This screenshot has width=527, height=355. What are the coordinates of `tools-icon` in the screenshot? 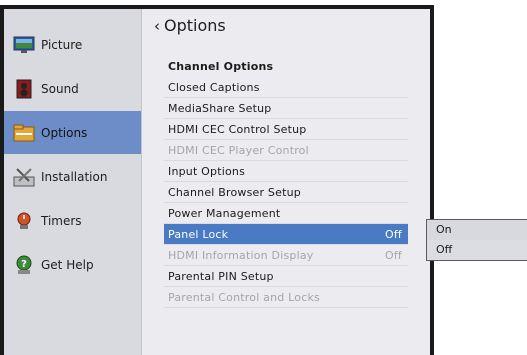 It's located at (24, 177).